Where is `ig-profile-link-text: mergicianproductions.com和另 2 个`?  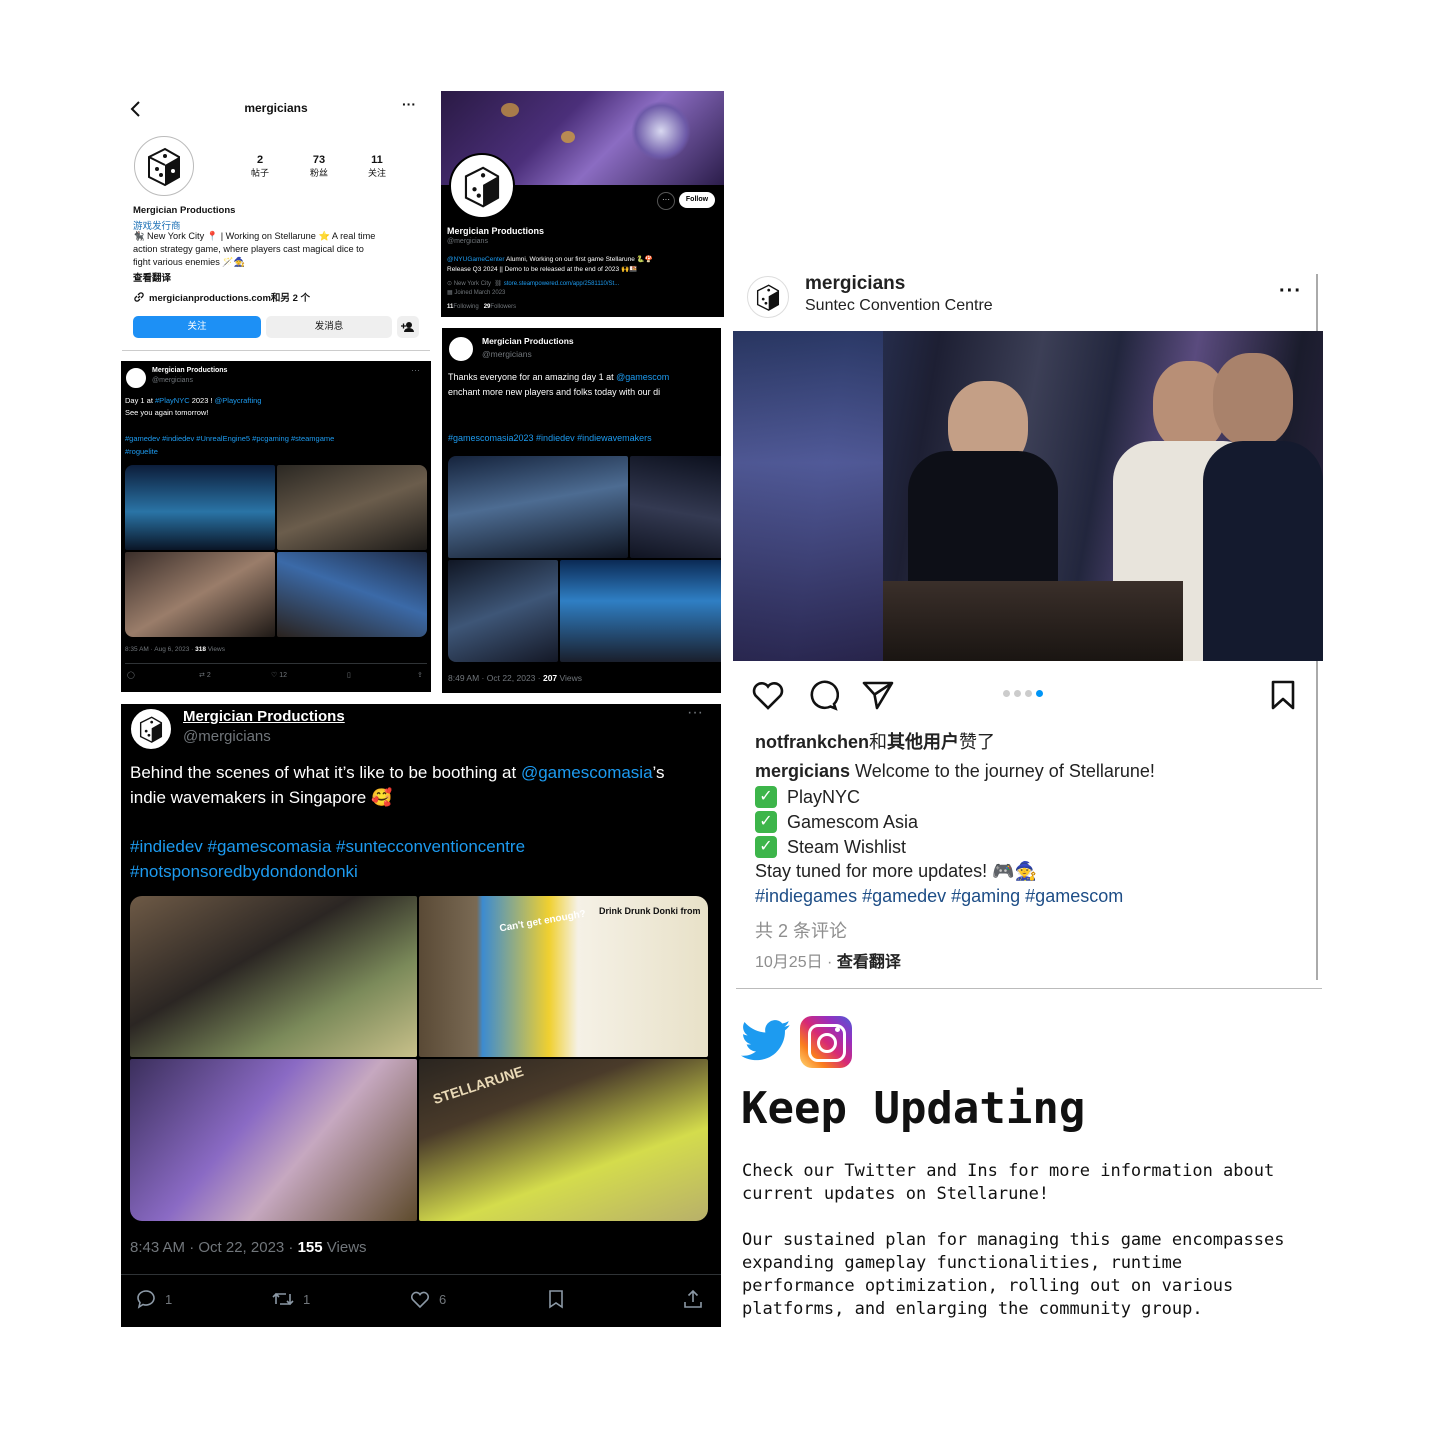
ig-profile-link-text: mergicianproductions.com和另 2 个 is located at coordinates (229, 298).